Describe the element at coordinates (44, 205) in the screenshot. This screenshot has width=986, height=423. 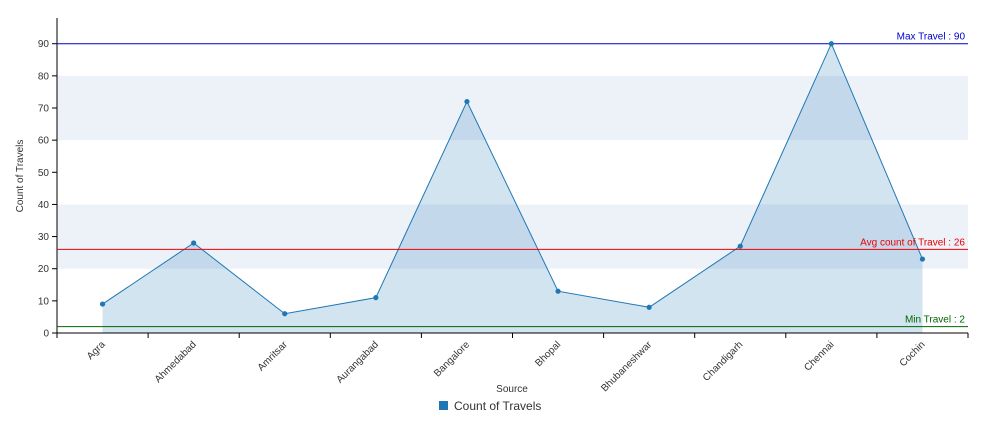
I see `y-tick-label: 40` at that location.